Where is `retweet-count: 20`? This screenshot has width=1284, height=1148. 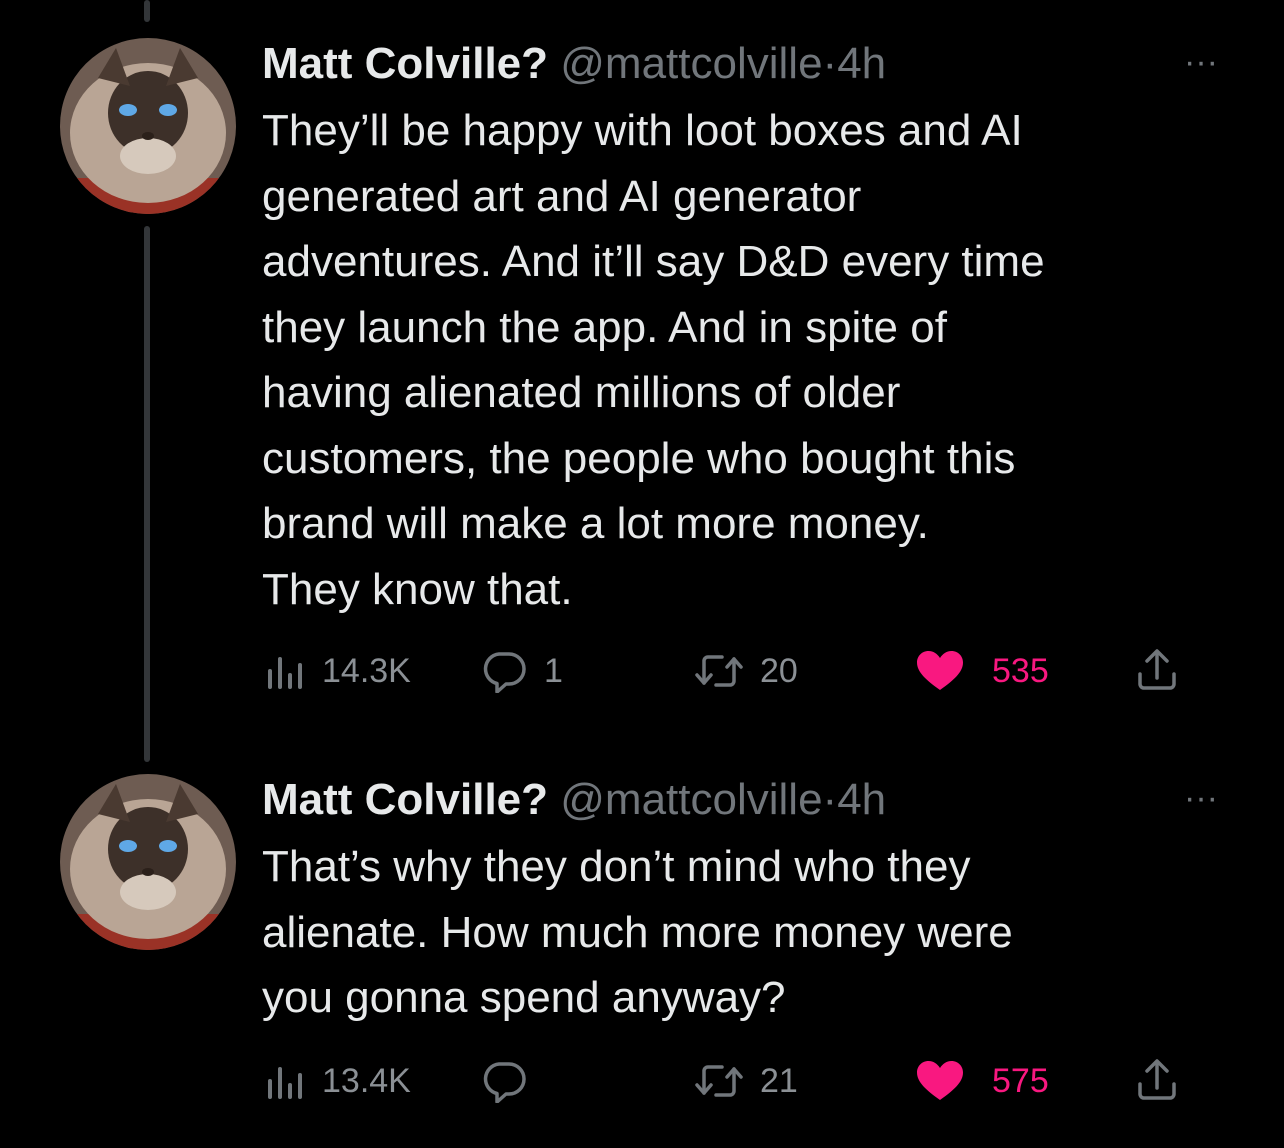 retweet-count: 20 is located at coordinates (779, 670).